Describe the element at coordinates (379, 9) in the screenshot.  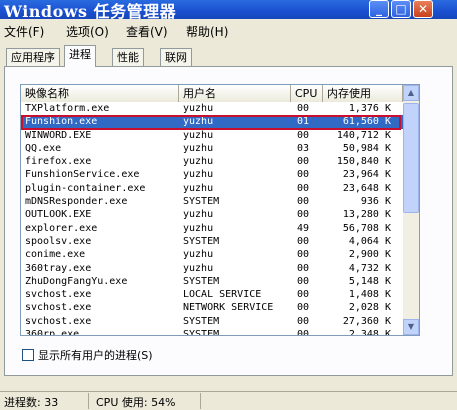
I see `minimize-button: _` at that location.